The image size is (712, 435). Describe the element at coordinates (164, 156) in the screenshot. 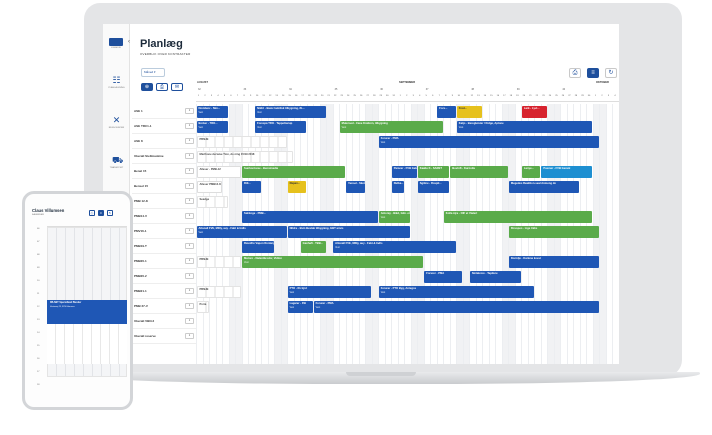

I see `resource-row: Uberalt Stellmaskine 1` at that location.